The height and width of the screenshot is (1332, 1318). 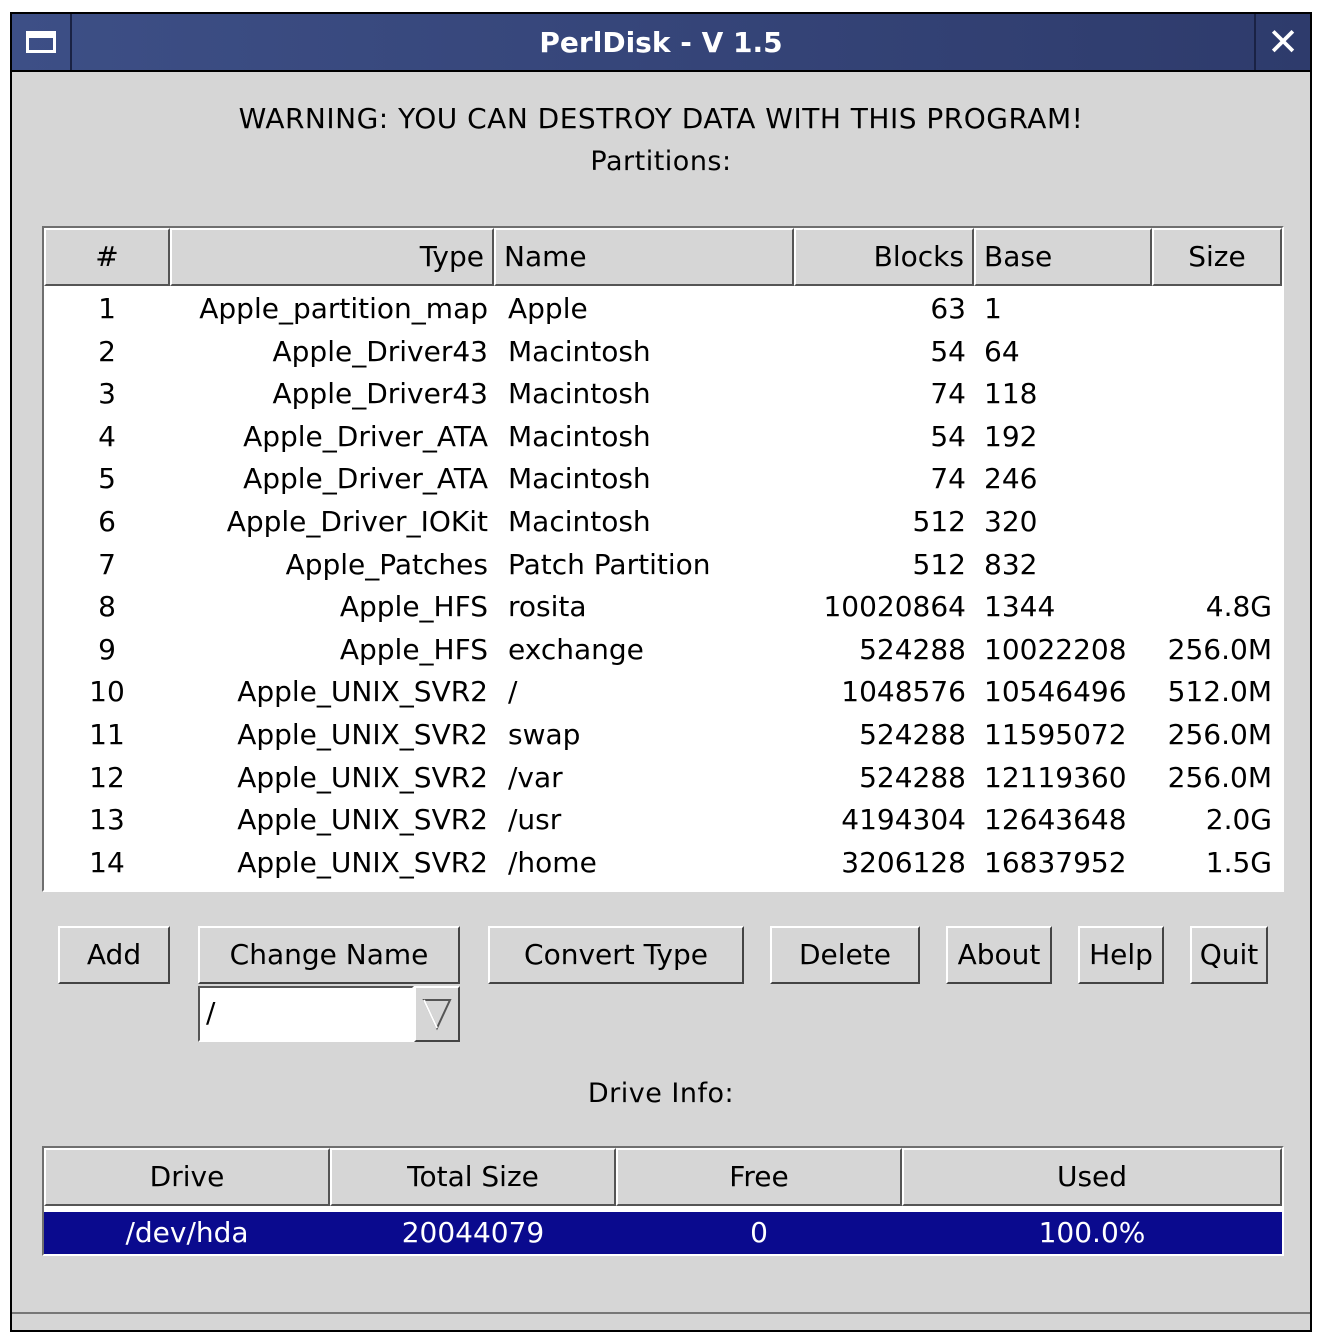 What do you see at coordinates (663, 692) in the screenshot?
I see `table-row: 10 Apple_UNIX_SVR2 / 1048576 10546496 512.0M` at bounding box center [663, 692].